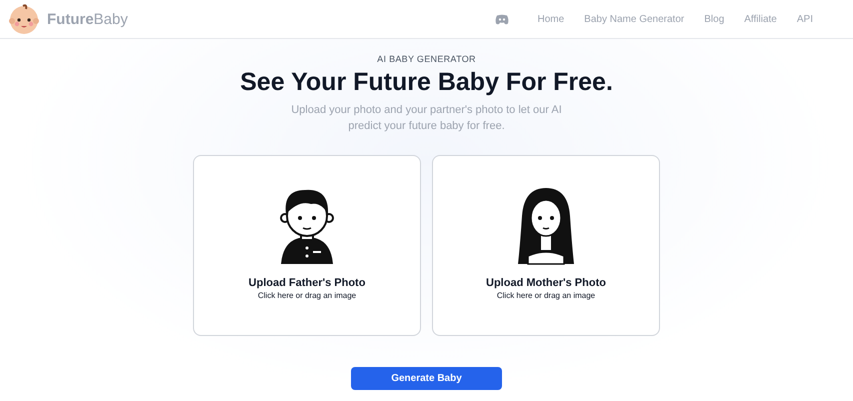  What do you see at coordinates (426, 59) in the screenshot?
I see `section-eyebrow: AI BABY GENERATOR` at bounding box center [426, 59].